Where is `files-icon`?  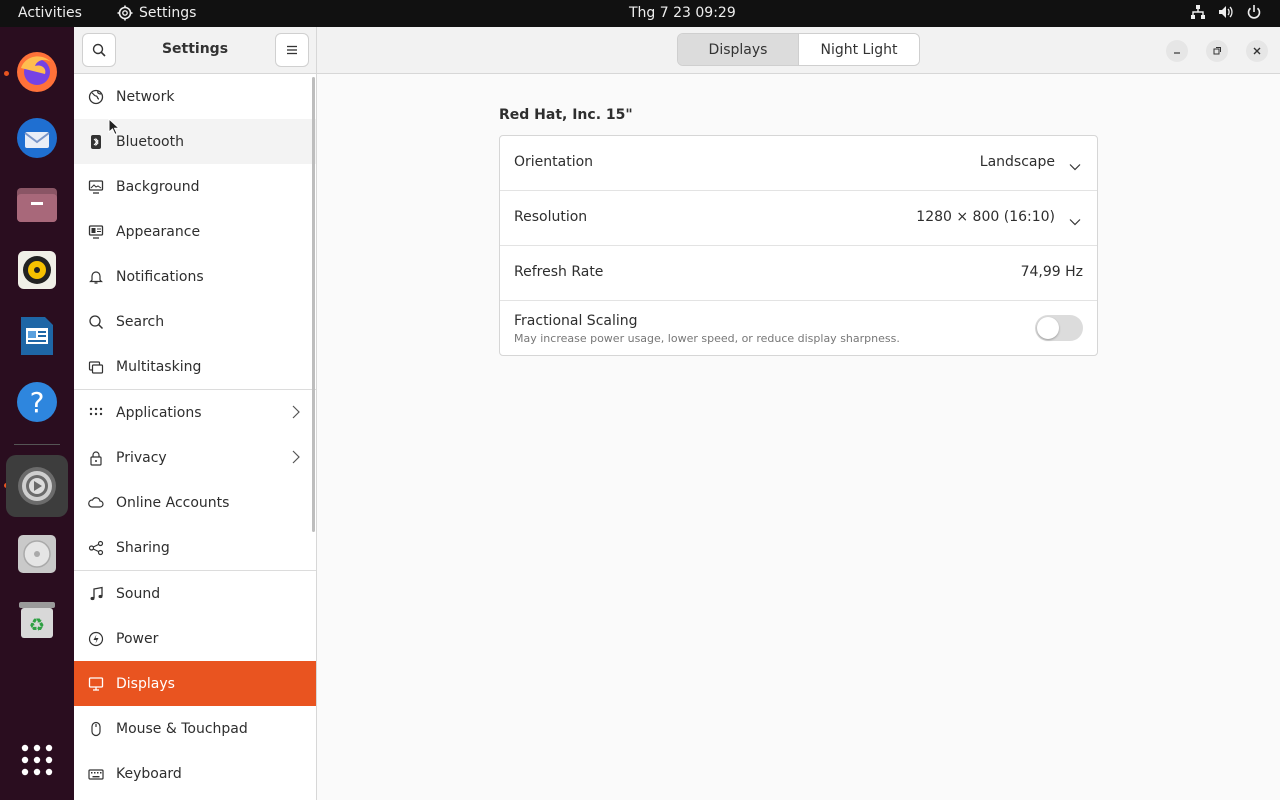
files-icon is located at coordinates (37, 205).